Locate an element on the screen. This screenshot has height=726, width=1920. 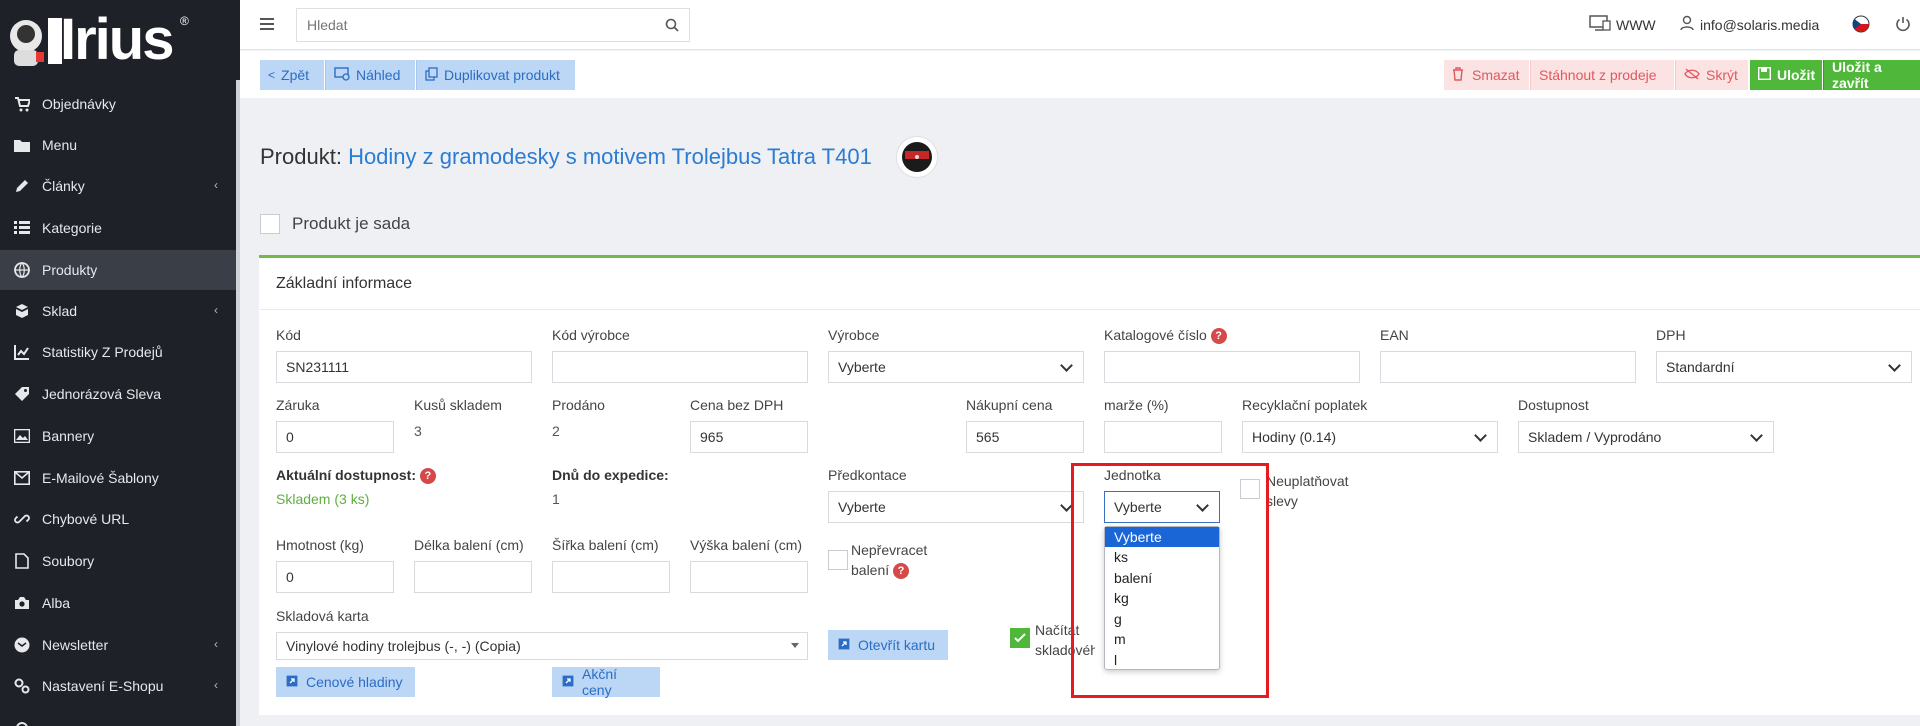
search-input is located at coordinates (472, 25).